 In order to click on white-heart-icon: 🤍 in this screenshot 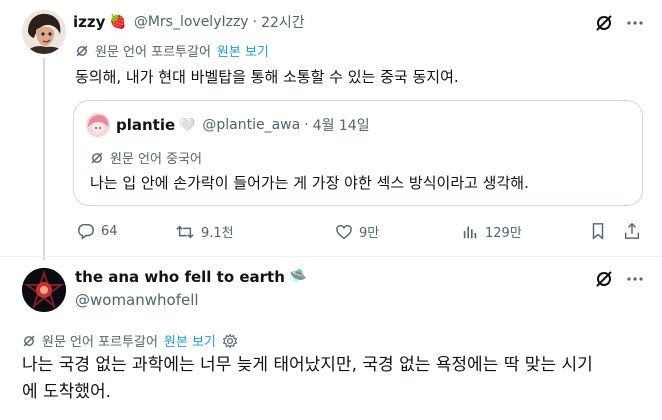, I will do `click(187, 125)`.